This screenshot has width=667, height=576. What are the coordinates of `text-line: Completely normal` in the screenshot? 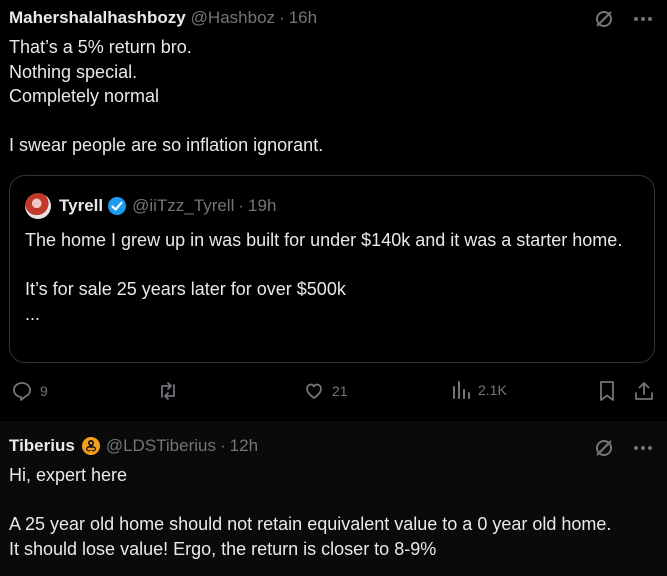 It's located at (84, 96).